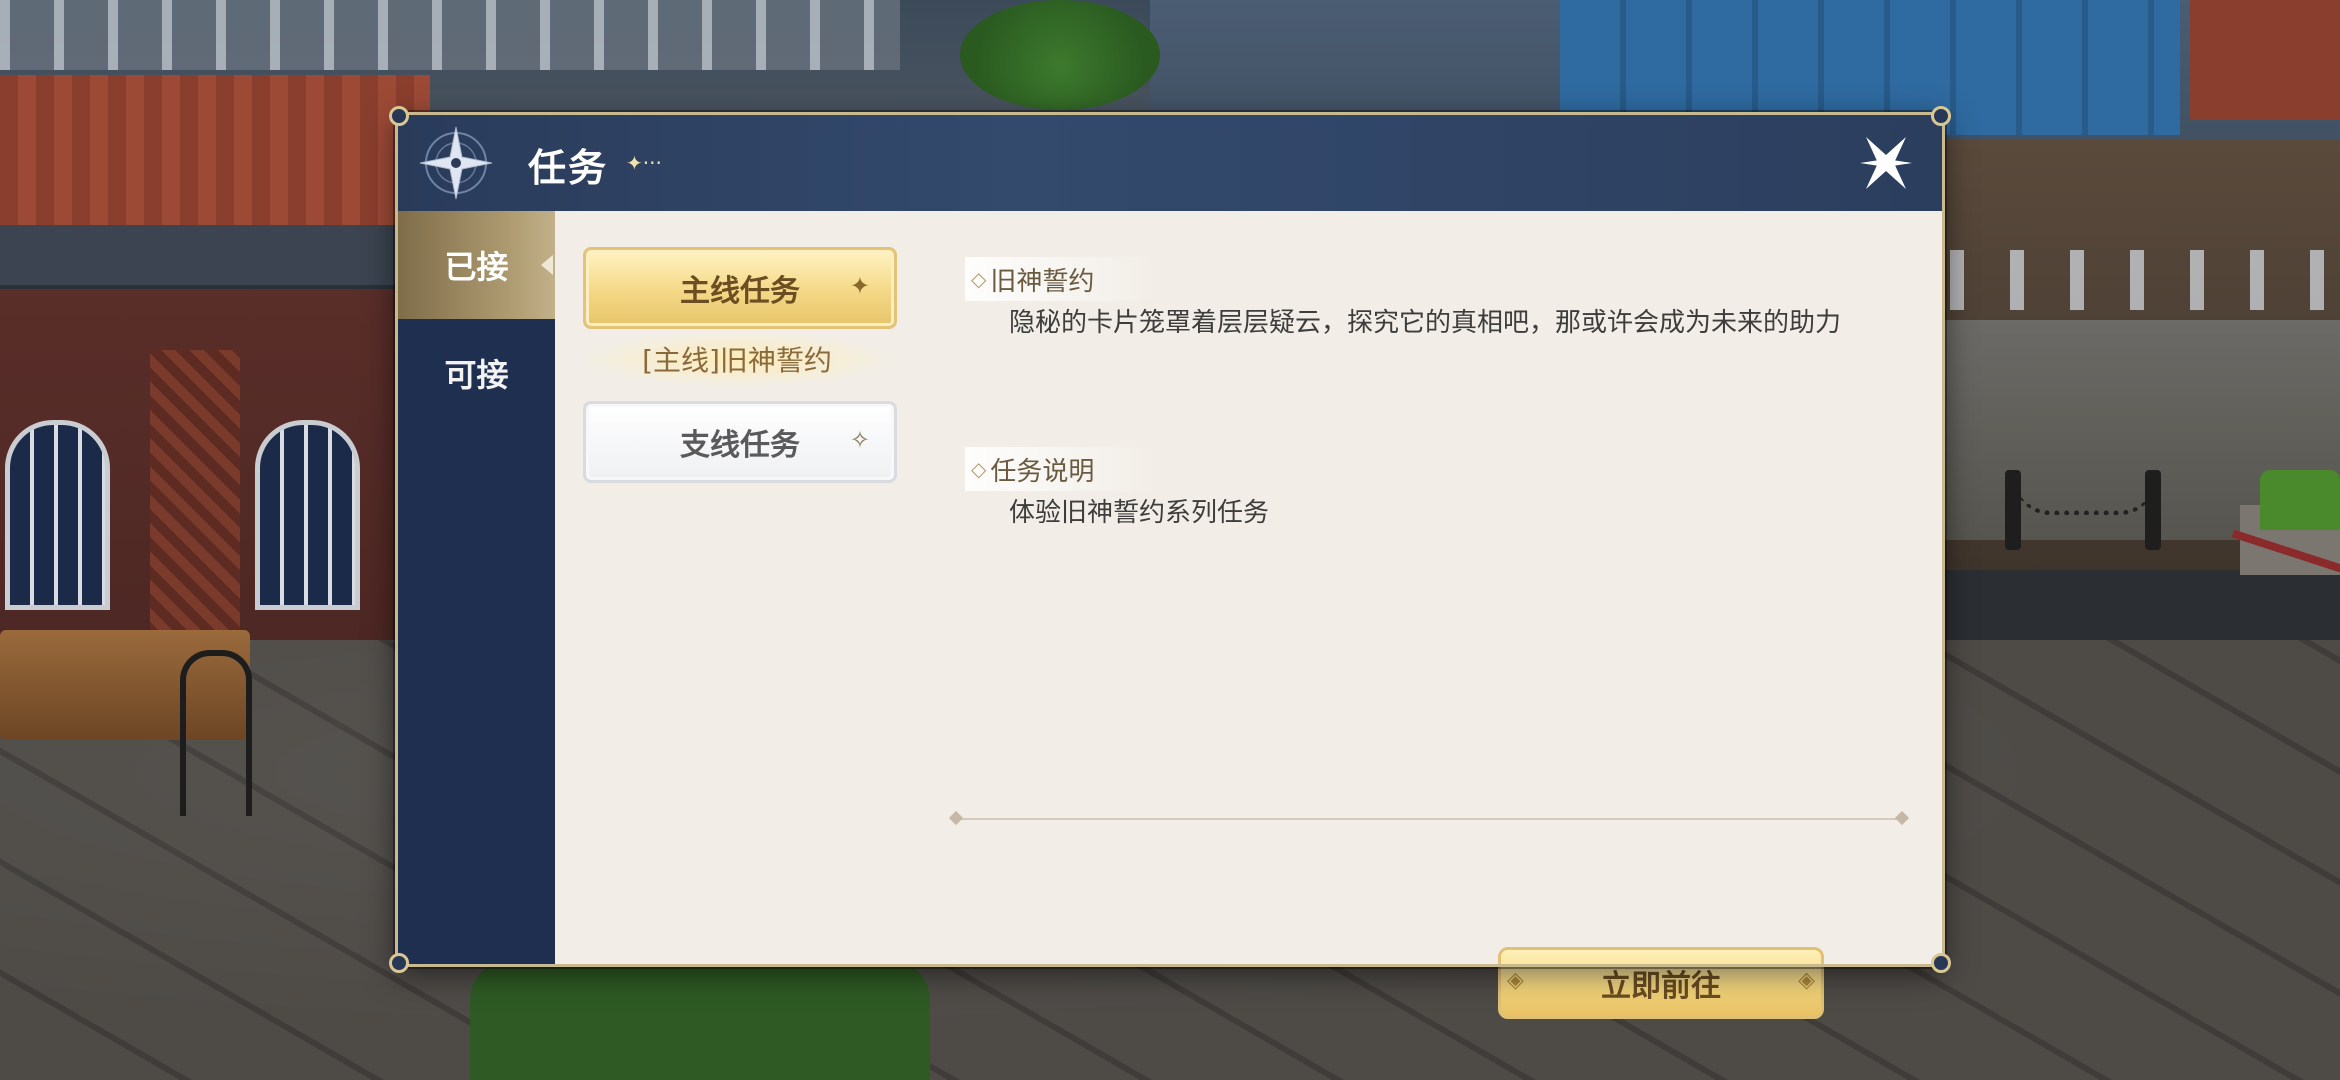 The image size is (2340, 1080). I want to click on hedge, so click(2300, 500).